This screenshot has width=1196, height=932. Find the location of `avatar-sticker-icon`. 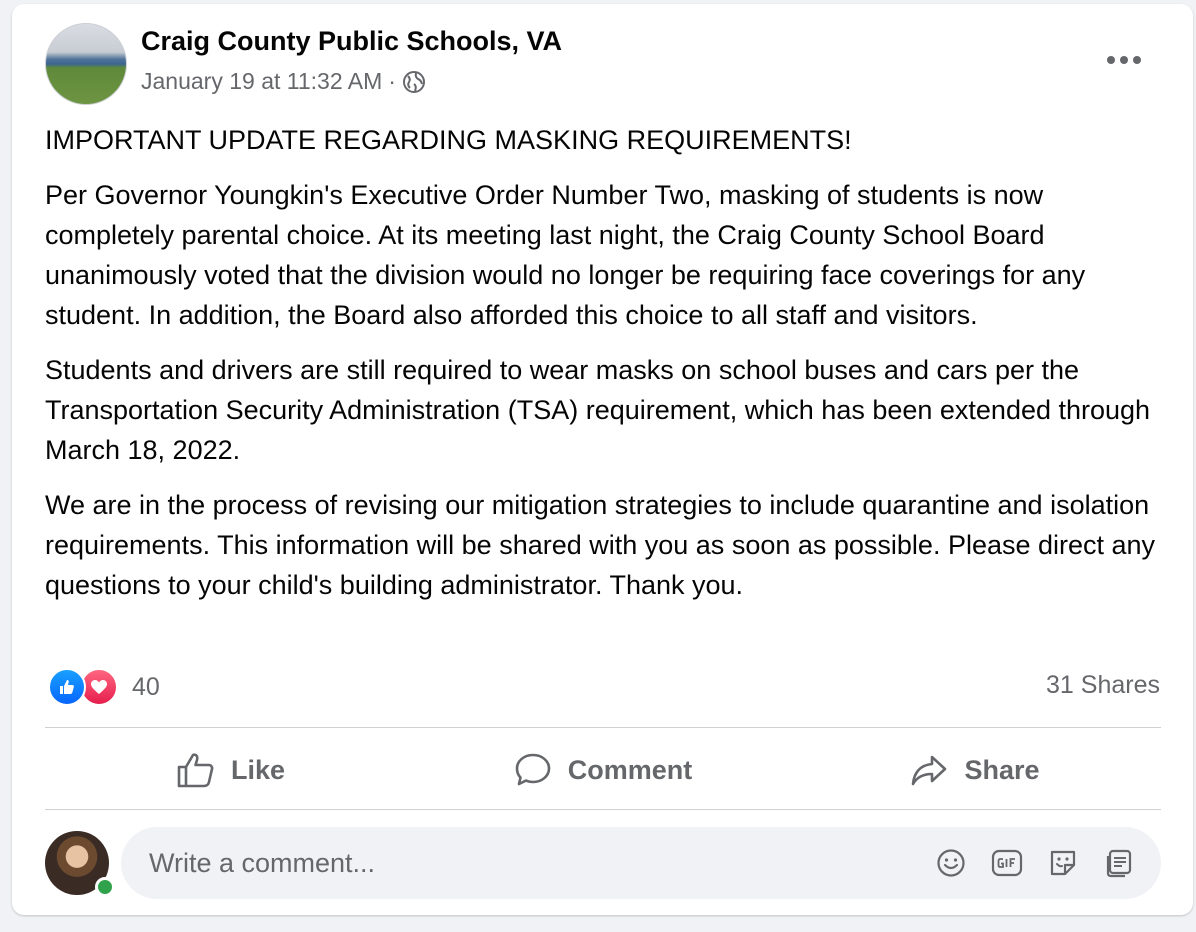

avatar-sticker-icon is located at coordinates (1119, 863).